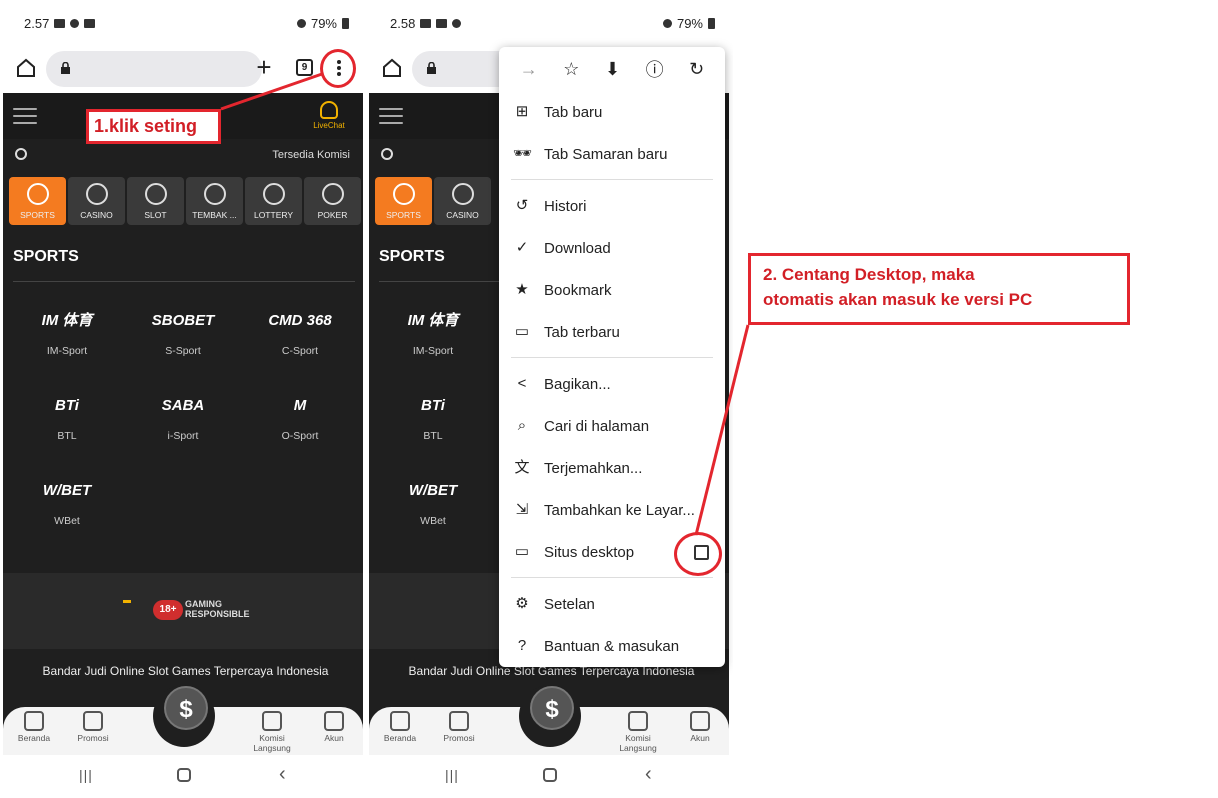 The image size is (1218, 798). I want to click on provider-o-sport: M O-Sport, so click(300, 423).